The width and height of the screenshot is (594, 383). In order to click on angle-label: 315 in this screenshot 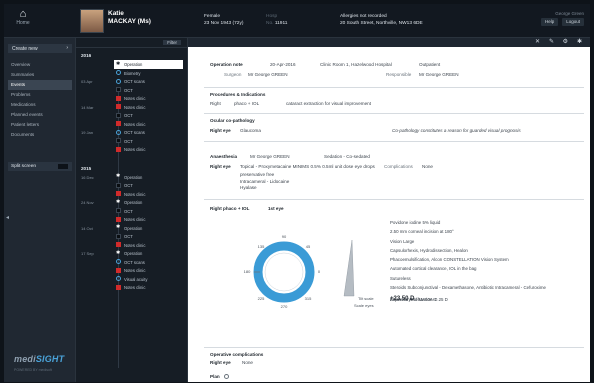, I will do `click(308, 298)`.